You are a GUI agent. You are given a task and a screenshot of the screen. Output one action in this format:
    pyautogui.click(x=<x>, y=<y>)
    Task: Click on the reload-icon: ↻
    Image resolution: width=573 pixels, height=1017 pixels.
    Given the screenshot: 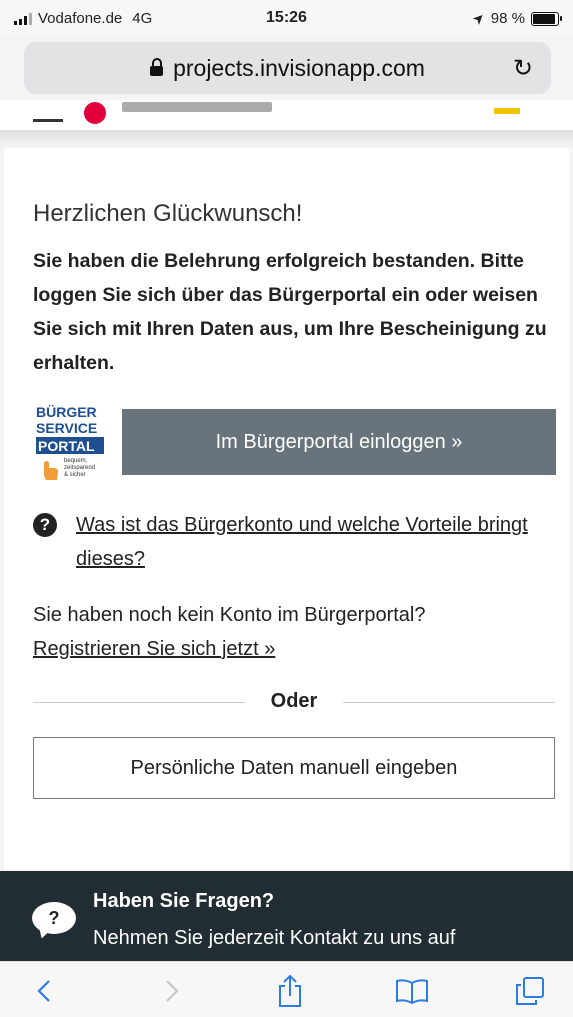 What is the action you would take?
    pyautogui.click(x=523, y=68)
    